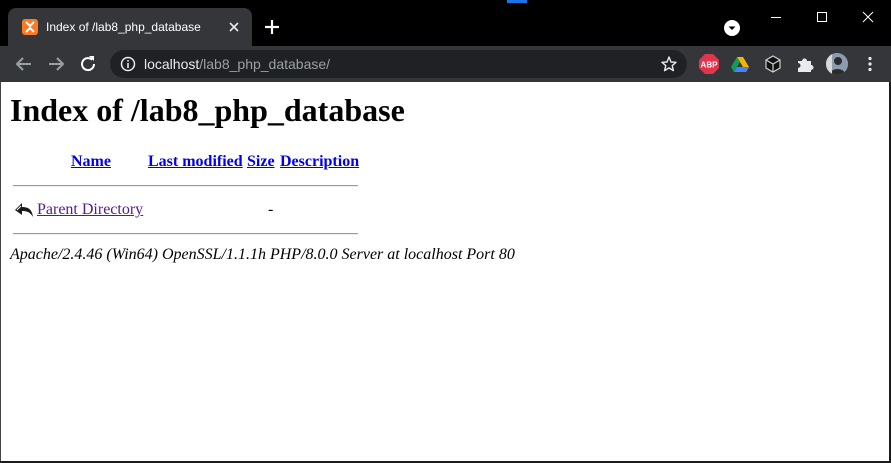 This screenshot has height=463, width=891. What do you see at coordinates (30, 27) in the screenshot?
I see `xampp-favicon-icon` at bounding box center [30, 27].